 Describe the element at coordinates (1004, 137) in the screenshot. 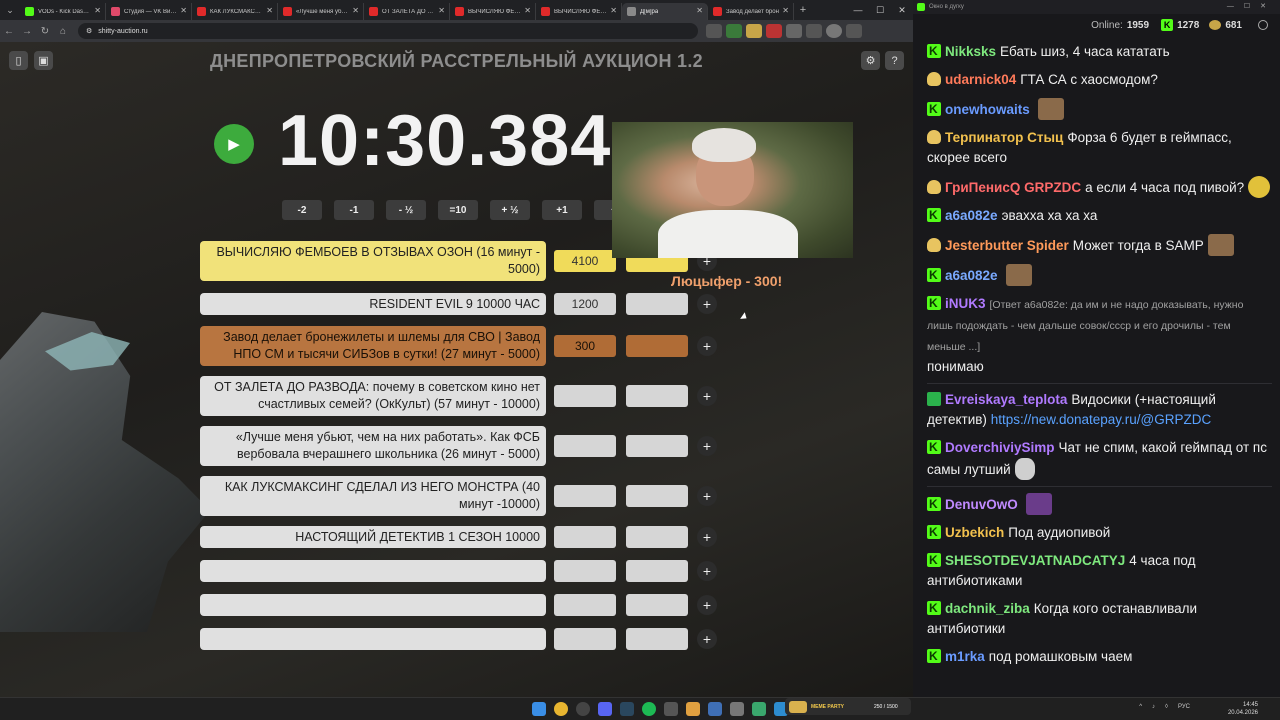

I see `chat-username: Терпинатор Стыц` at that location.